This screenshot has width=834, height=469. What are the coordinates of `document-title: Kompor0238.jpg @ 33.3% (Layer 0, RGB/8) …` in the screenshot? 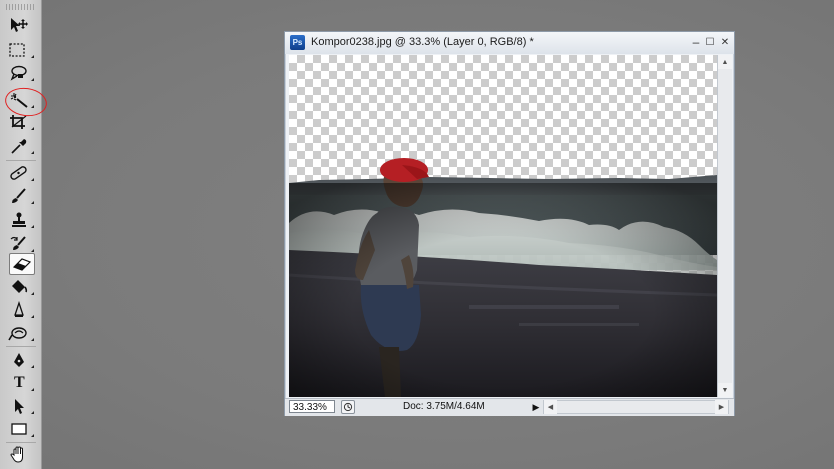 It's located at (422, 42).